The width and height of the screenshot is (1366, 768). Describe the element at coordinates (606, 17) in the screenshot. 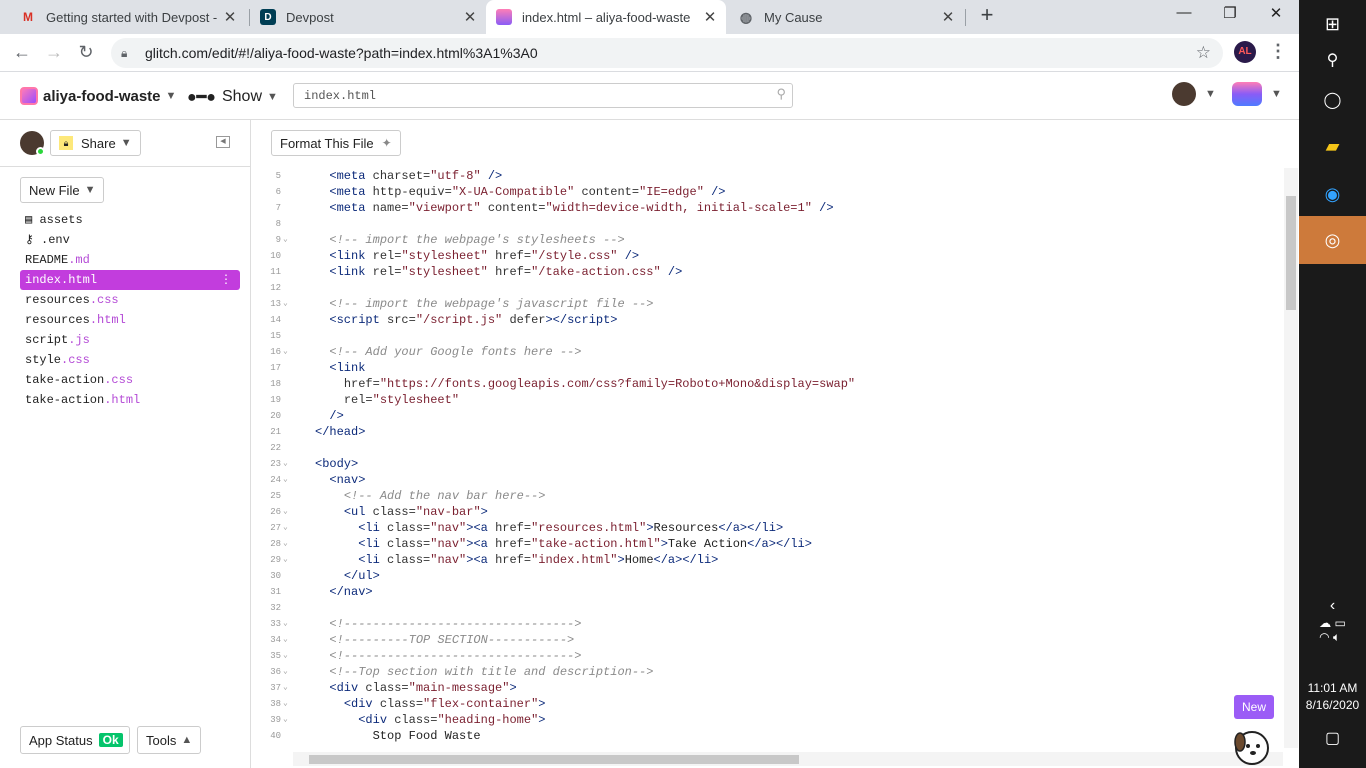

I see `tab-glitch-editor: index.html – aliya-food-waste ✕` at that location.